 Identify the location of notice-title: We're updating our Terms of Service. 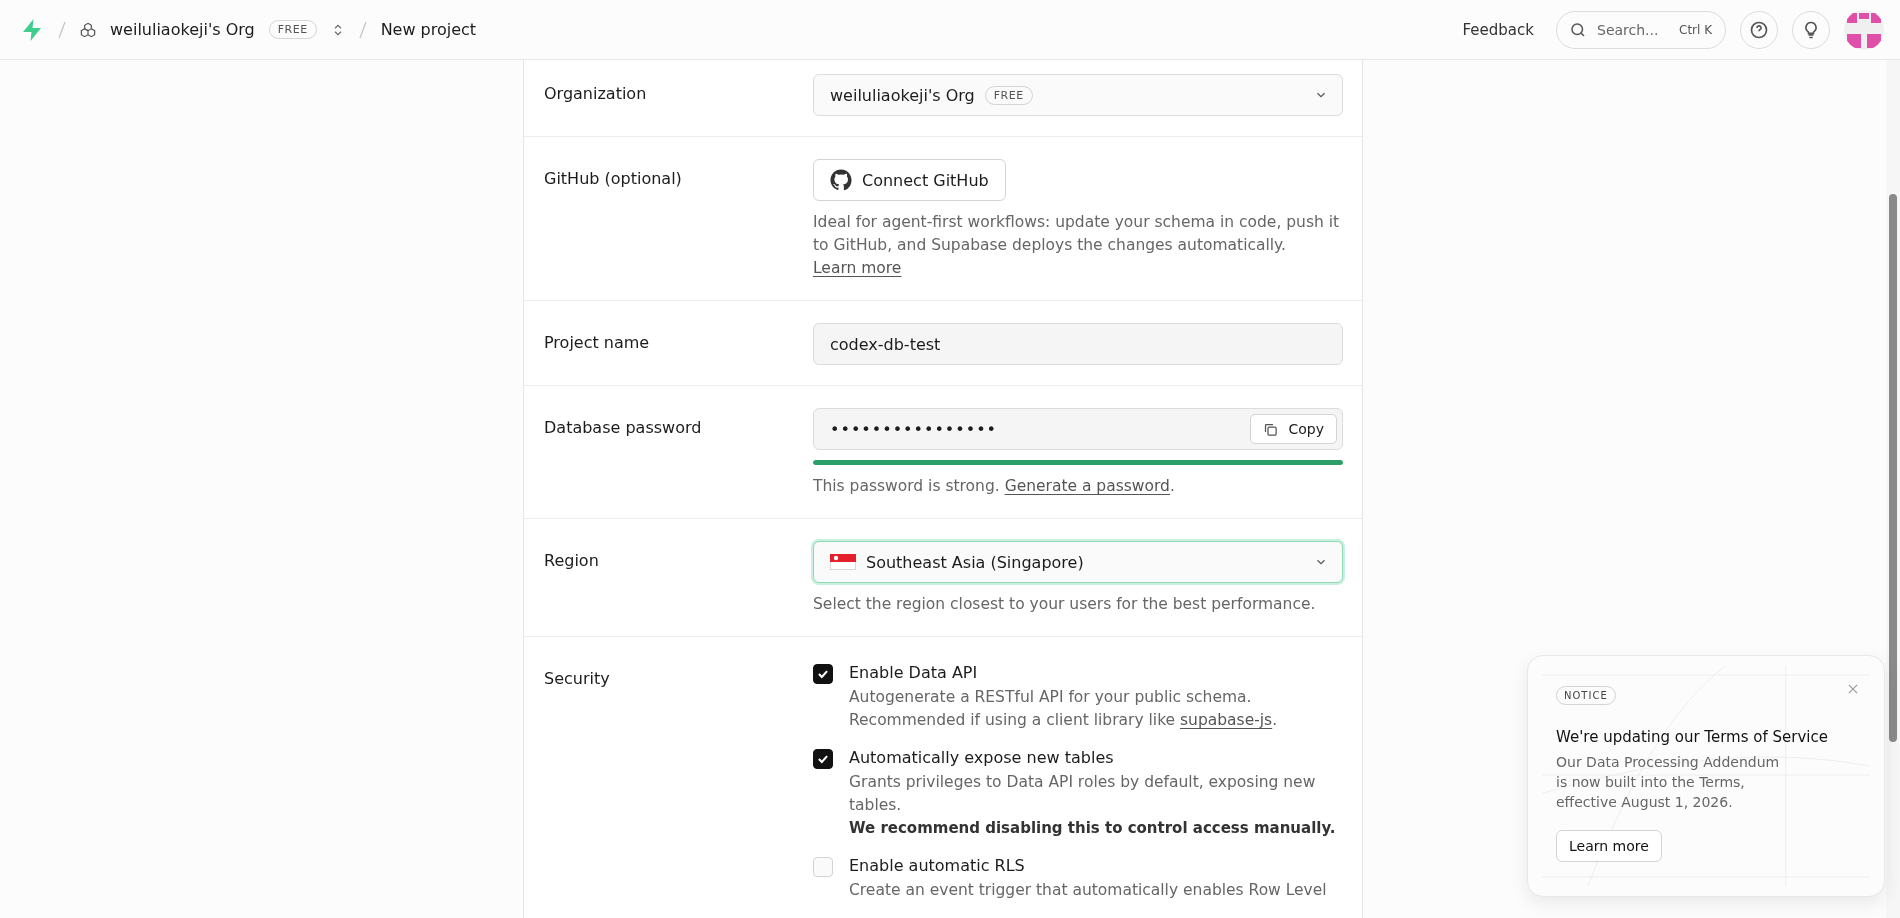
(1692, 737).